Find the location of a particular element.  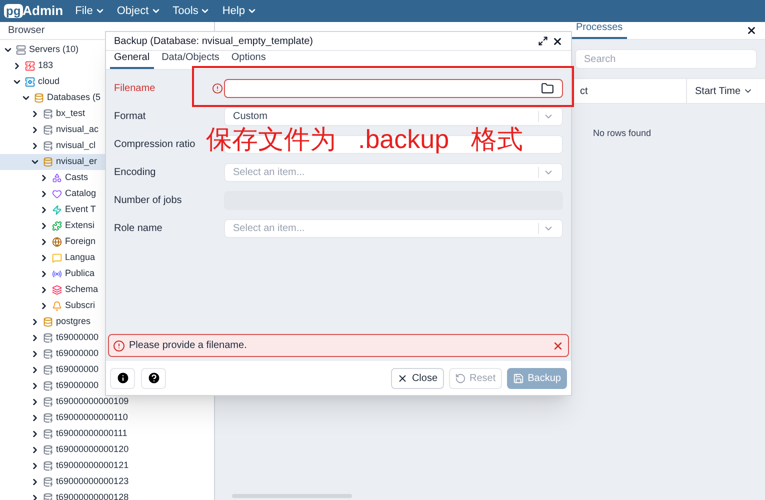

field-label: Number of jobs is located at coordinates (148, 201).